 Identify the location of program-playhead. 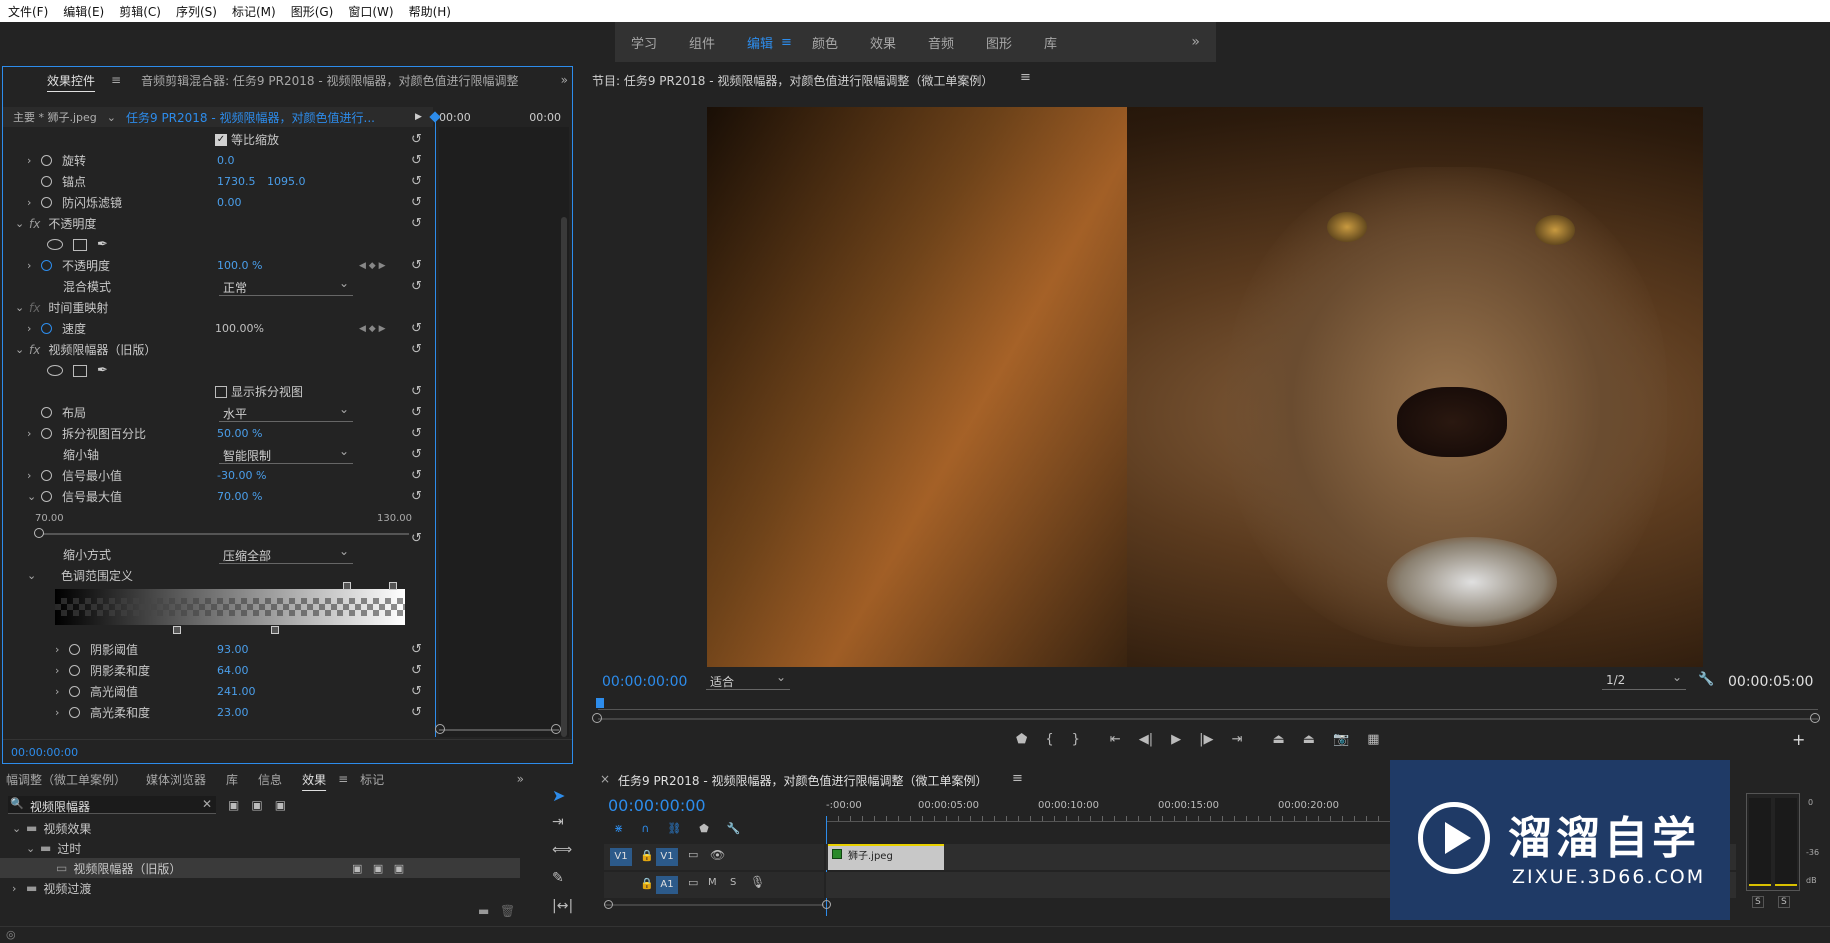
(600, 703).